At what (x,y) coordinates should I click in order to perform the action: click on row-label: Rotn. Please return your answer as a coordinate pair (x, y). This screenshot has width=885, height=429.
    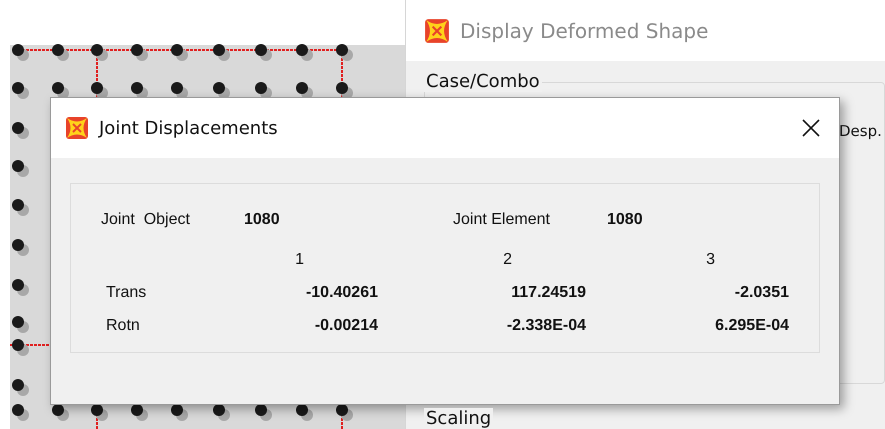
    Looking at the image, I should click on (123, 325).